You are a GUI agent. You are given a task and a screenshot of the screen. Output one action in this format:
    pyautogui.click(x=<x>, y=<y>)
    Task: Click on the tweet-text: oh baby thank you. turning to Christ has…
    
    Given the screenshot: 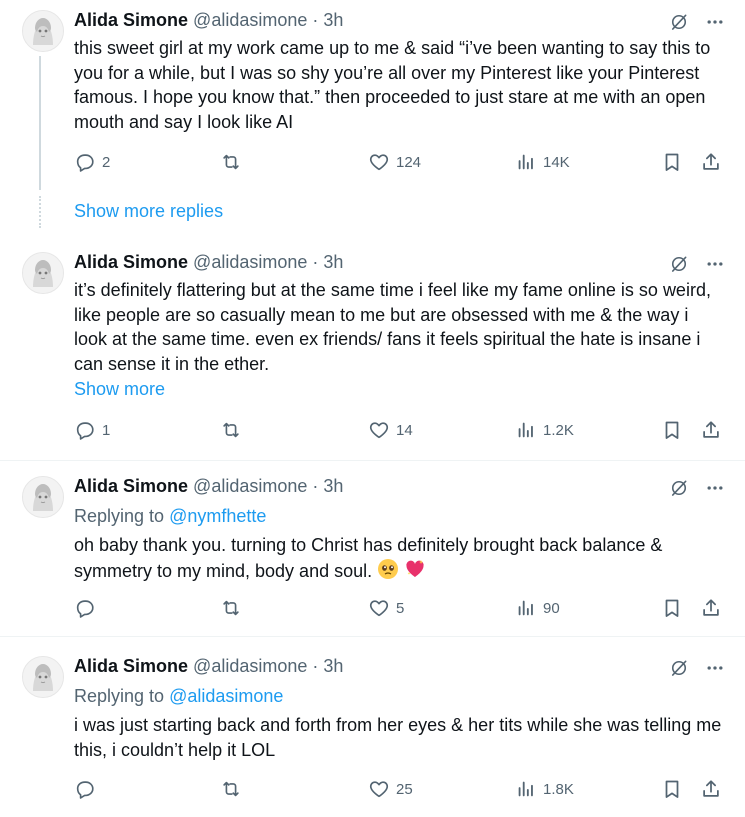 What is the action you would take?
    pyautogui.click(x=368, y=558)
    